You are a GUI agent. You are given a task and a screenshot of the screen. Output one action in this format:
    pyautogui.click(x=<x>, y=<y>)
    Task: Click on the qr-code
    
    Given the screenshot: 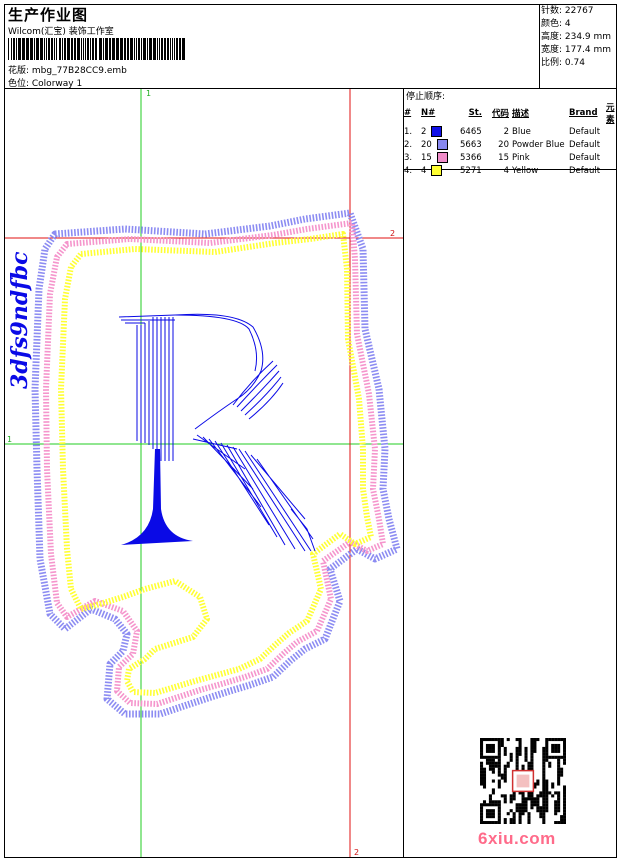 What is the action you would take?
    pyautogui.click(x=523, y=781)
    